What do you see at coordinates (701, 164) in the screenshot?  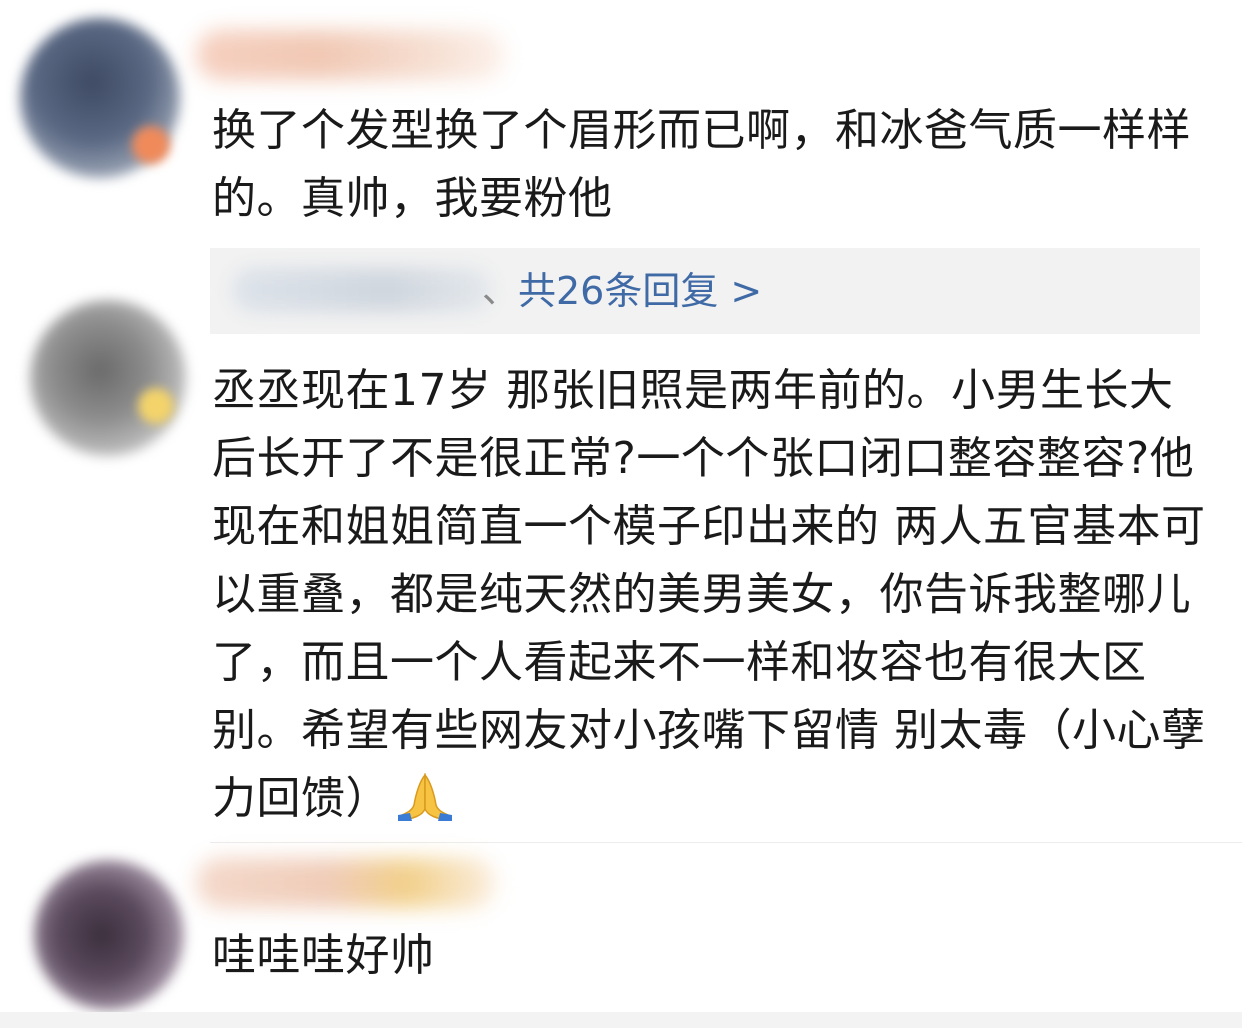 I see `comment-text: 换了个发型换了个眉形而已啊，和冰爸气质一样样的。真帅，我要粉他` at bounding box center [701, 164].